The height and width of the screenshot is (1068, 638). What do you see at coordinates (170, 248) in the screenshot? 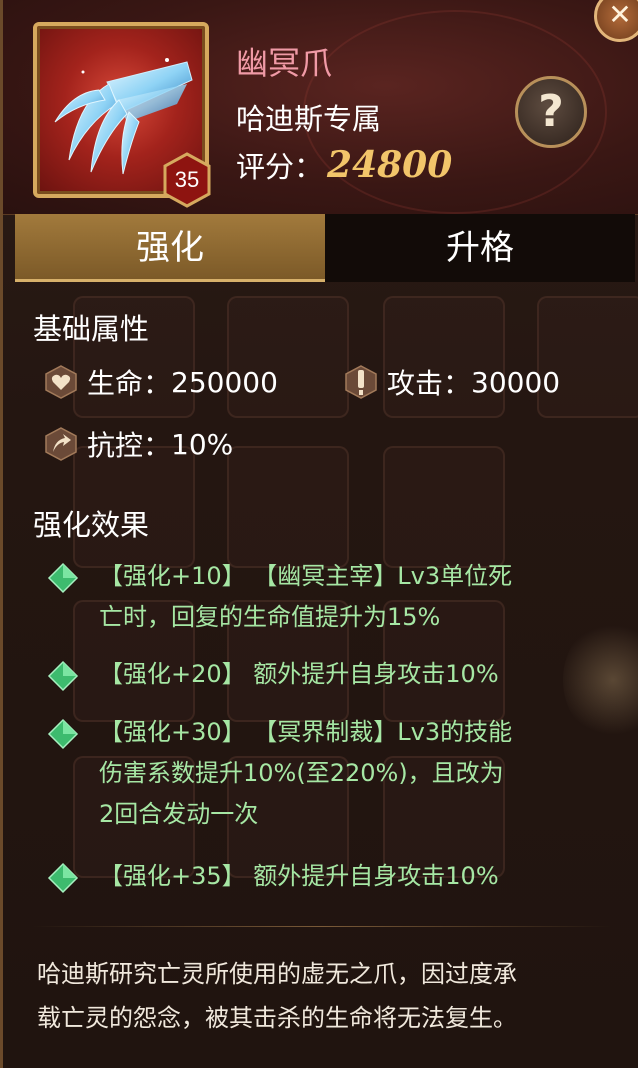
I see `tab-enhance: 强化` at bounding box center [170, 248].